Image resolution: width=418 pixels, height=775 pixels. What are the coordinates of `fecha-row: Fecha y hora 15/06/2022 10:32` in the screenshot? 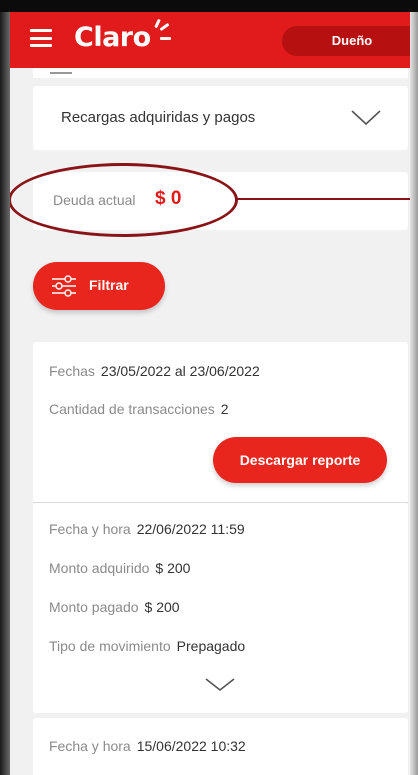 It's located at (147, 747).